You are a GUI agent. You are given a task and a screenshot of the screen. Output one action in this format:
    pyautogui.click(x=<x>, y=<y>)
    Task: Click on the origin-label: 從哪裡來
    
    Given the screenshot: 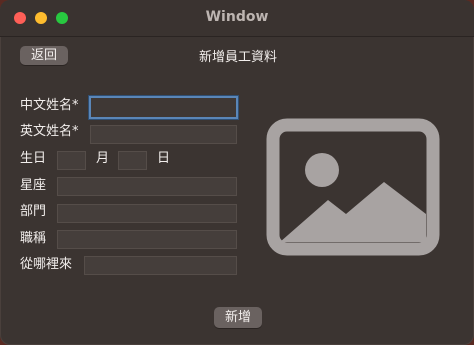 What is the action you would take?
    pyautogui.click(x=46, y=264)
    